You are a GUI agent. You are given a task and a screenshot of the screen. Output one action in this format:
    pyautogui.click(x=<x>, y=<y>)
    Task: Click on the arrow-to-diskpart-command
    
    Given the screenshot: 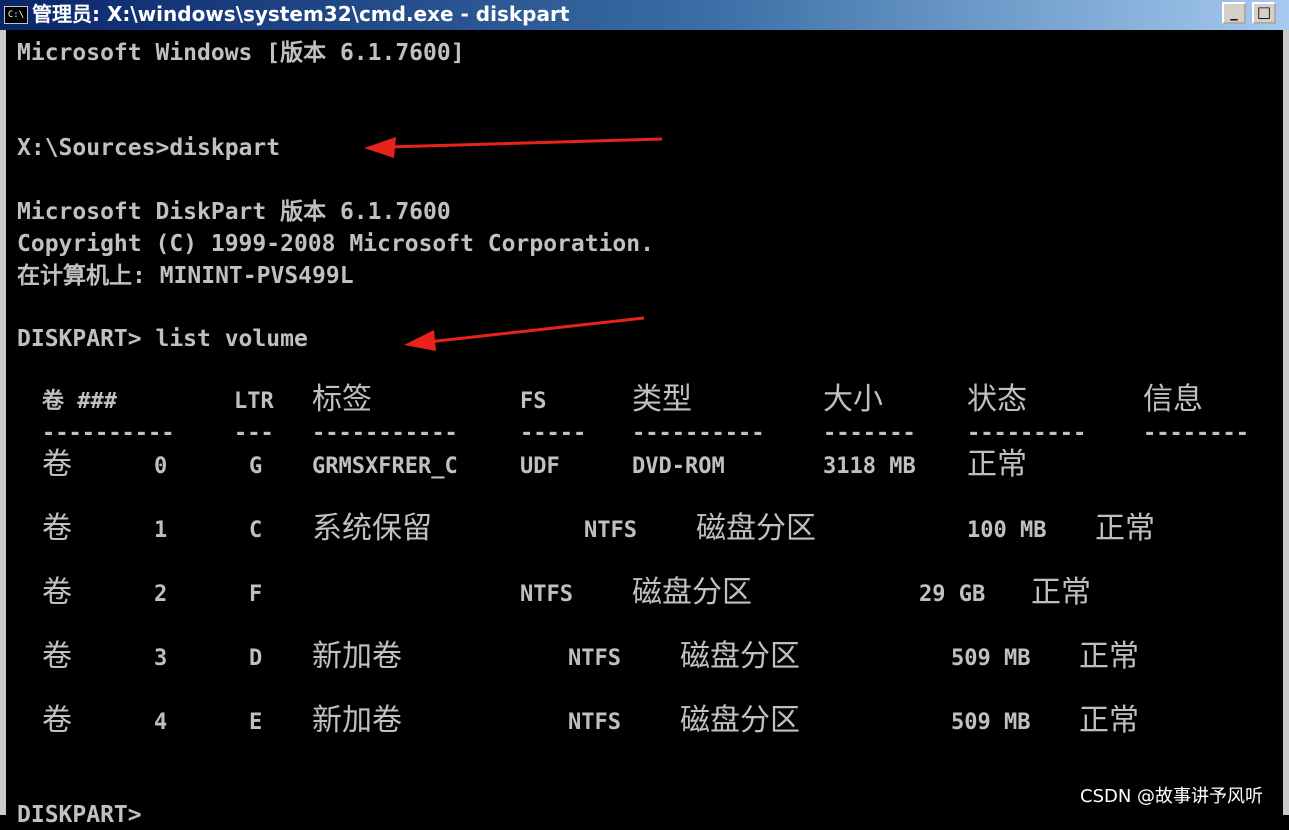 What is the action you would take?
    pyautogui.click(x=513, y=147)
    